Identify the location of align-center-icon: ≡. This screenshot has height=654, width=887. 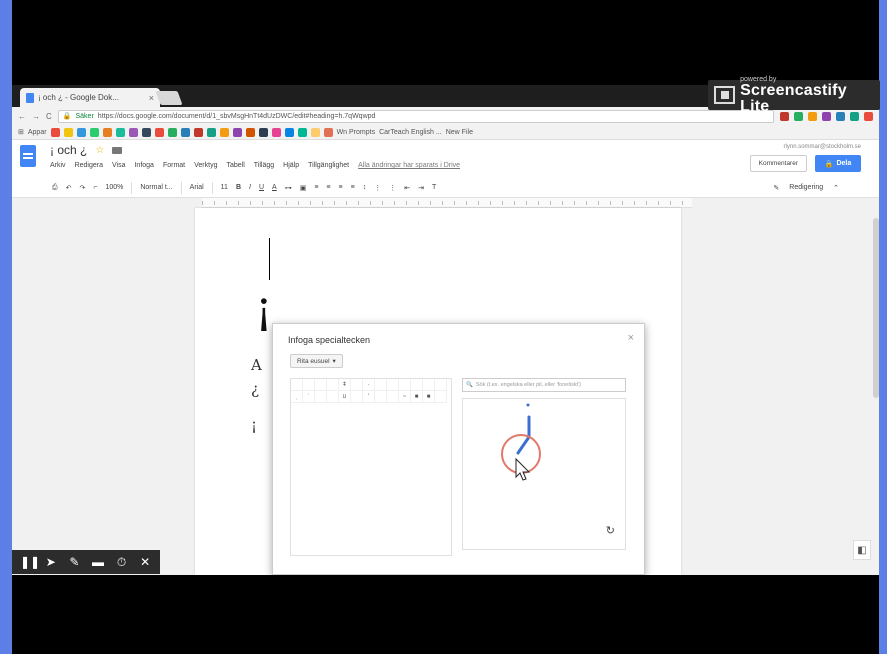
(328, 187).